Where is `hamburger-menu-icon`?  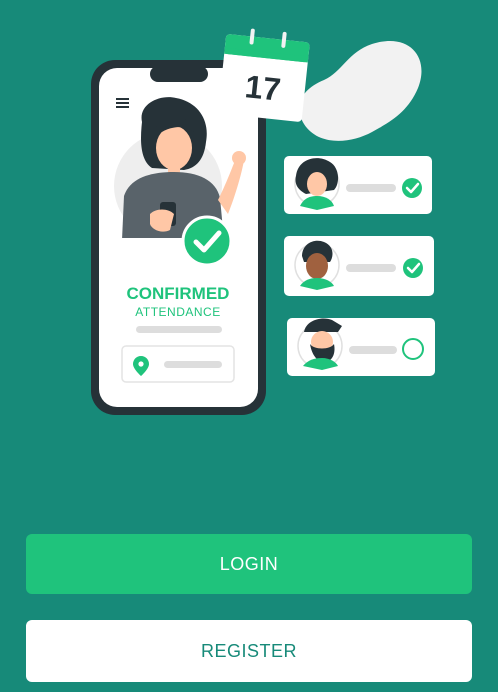
hamburger-menu-icon is located at coordinates (122, 103).